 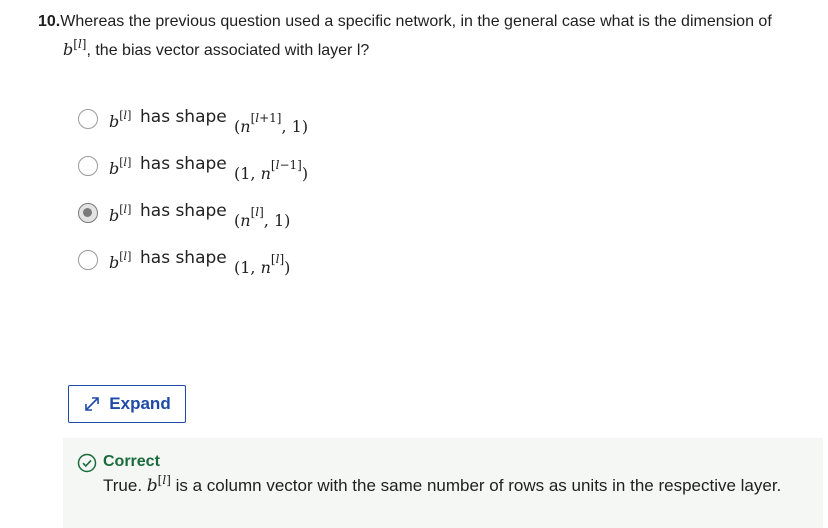 I want to click on feedback-prefix: True., so click(x=123, y=485).